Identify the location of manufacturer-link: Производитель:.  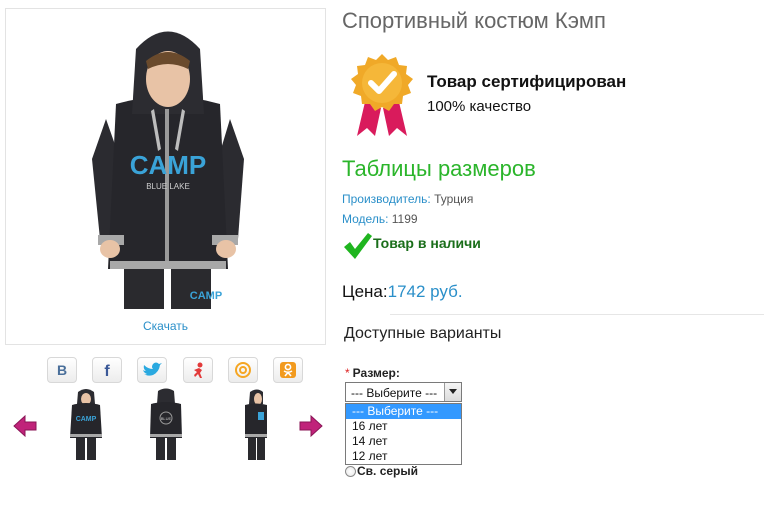
(386, 199).